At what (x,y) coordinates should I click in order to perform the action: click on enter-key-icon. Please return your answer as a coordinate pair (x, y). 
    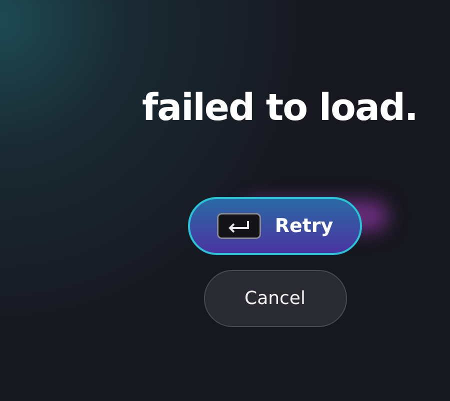
    Looking at the image, I should click on (238, 226).